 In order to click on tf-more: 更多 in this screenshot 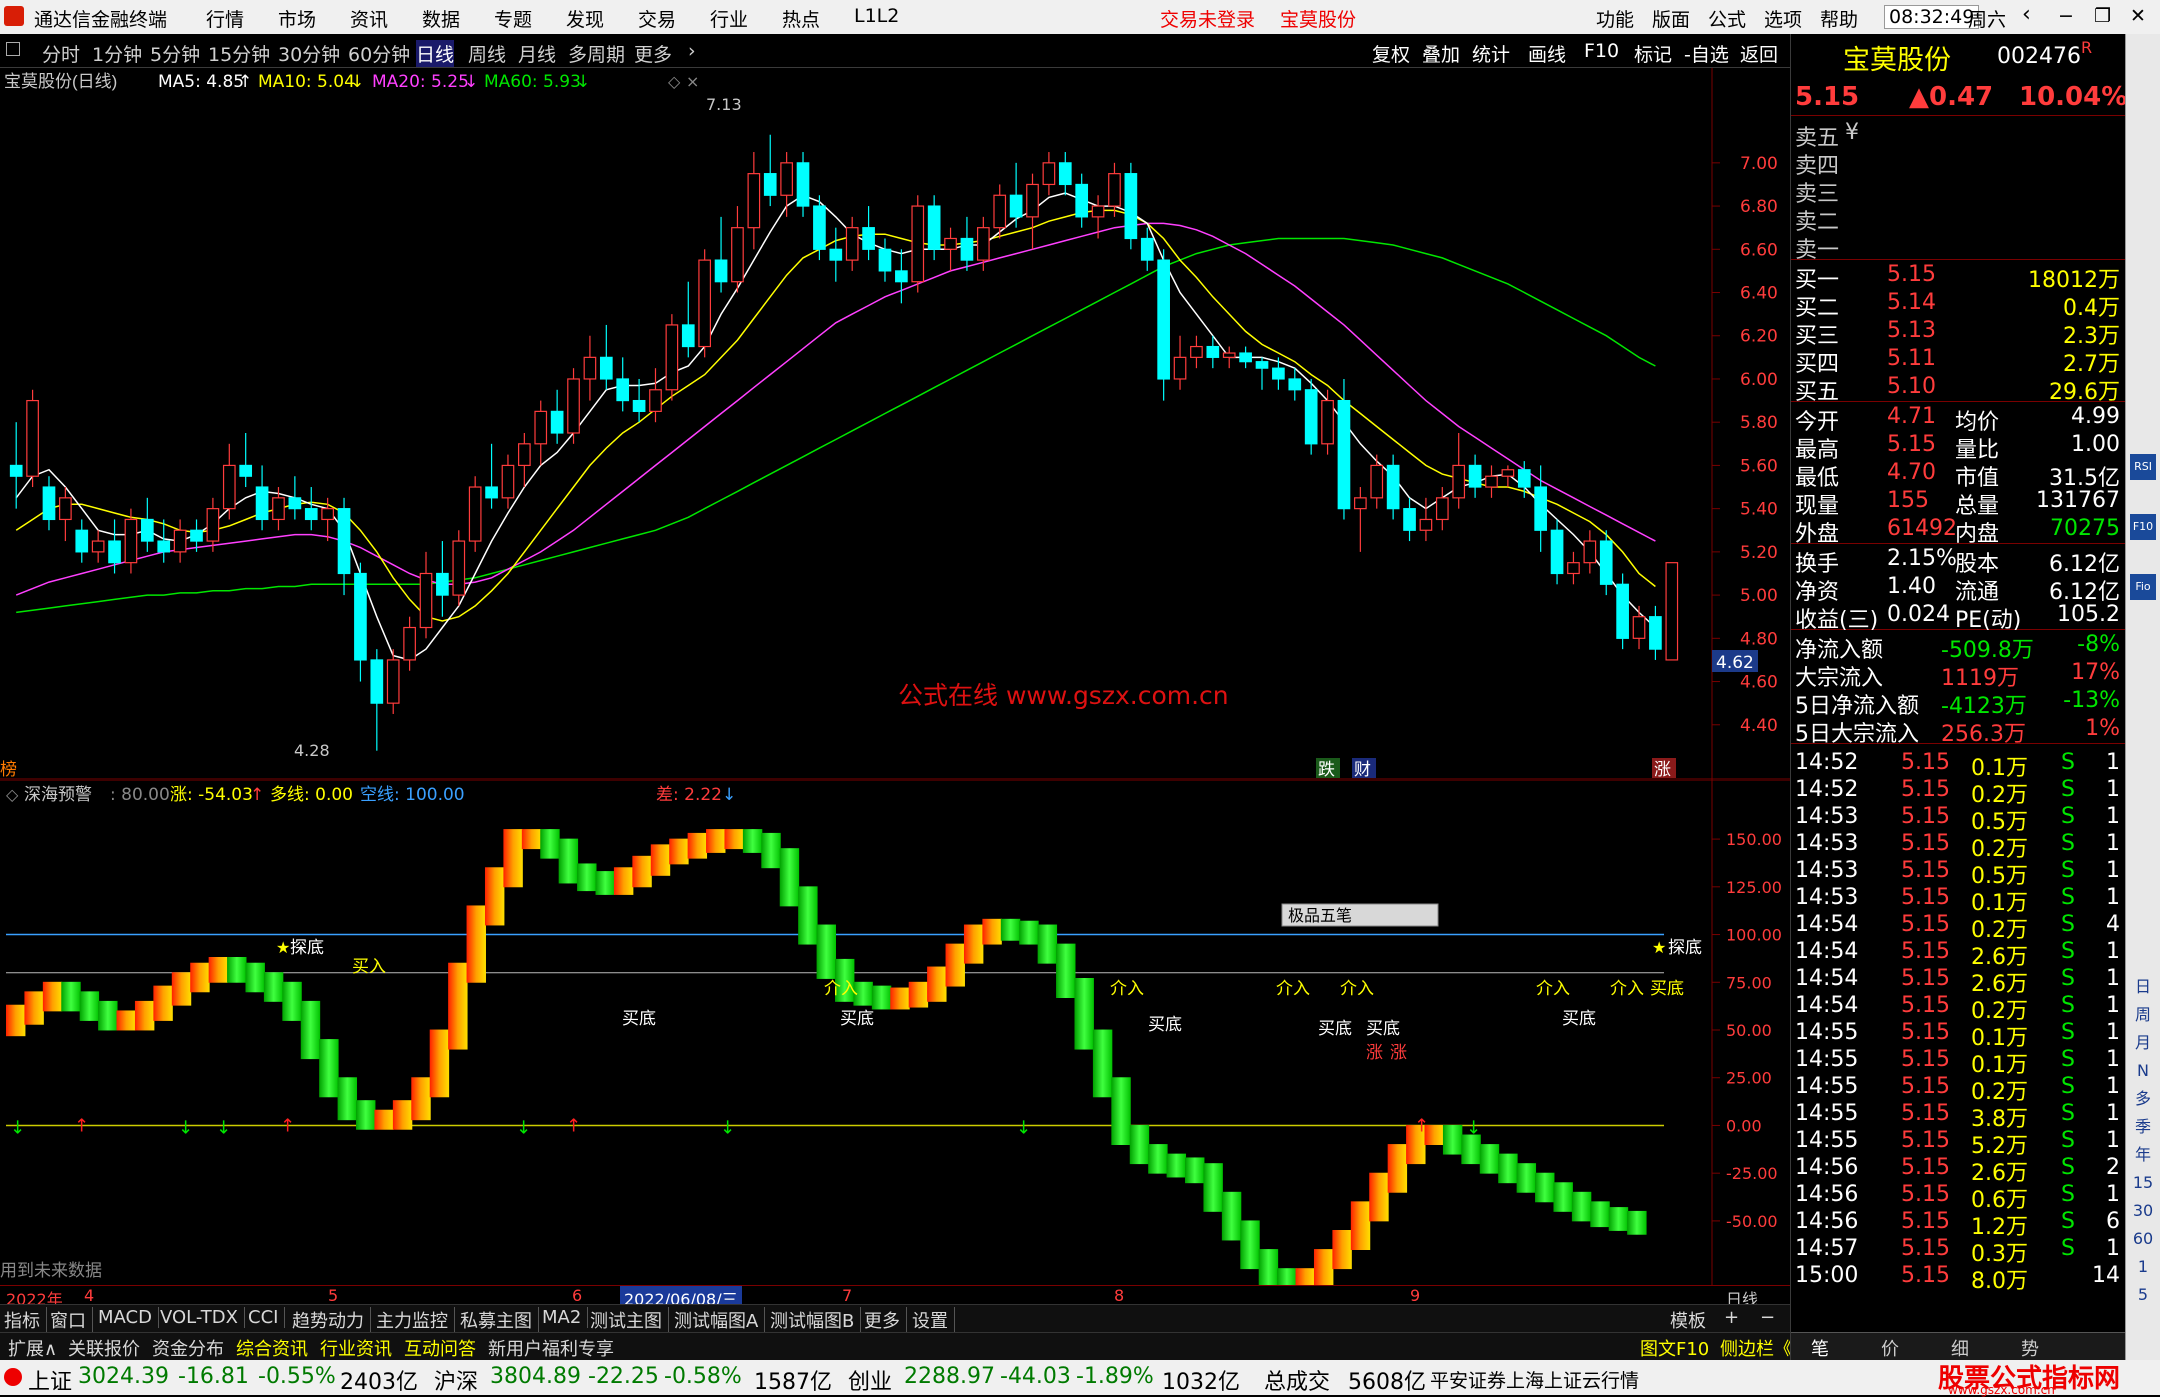, I will do `click(653, 53)`.